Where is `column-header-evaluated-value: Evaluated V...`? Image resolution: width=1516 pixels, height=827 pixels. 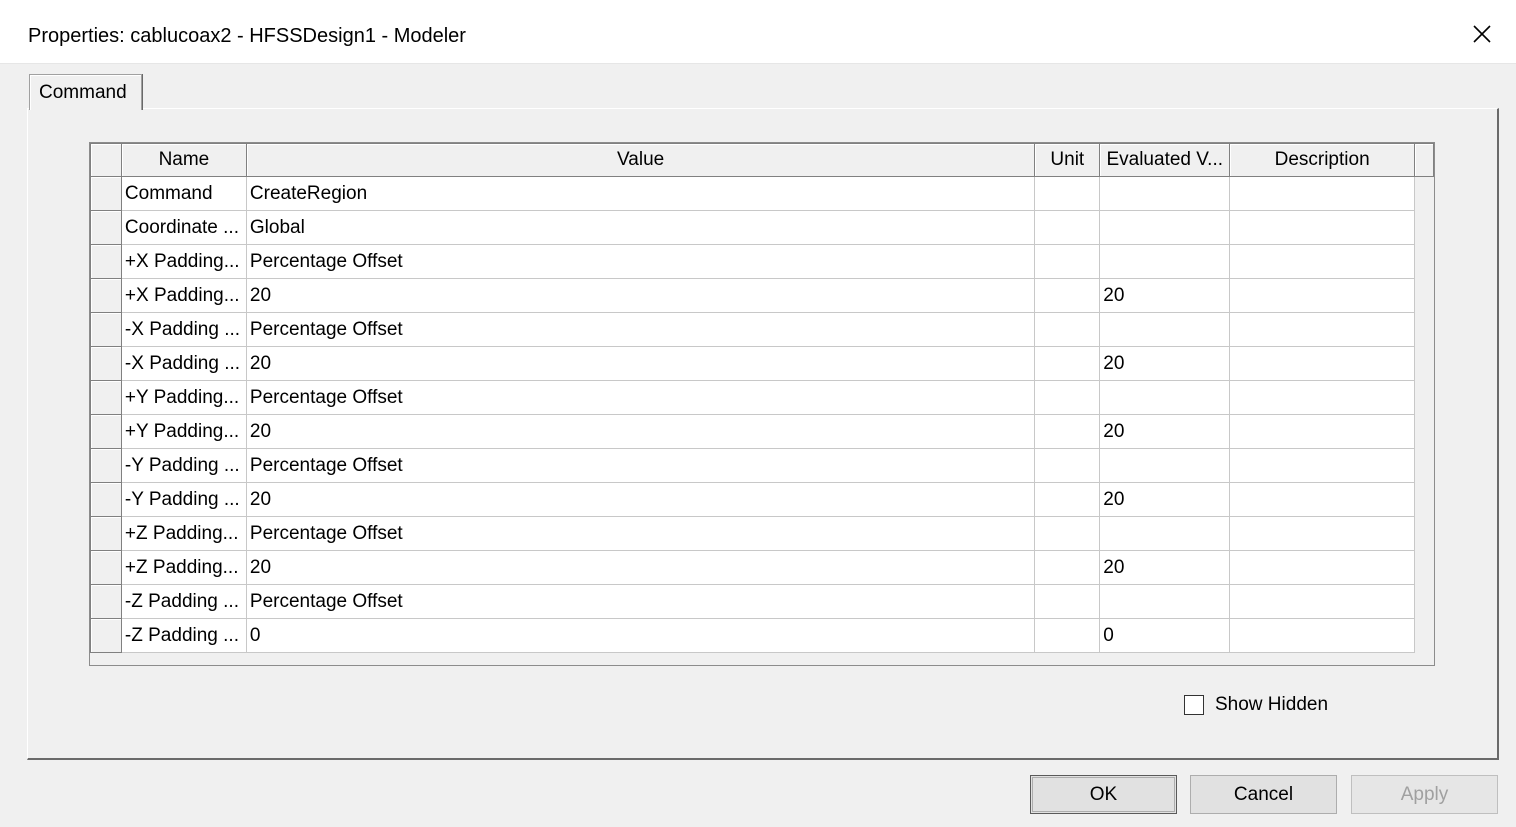 column-header-evaluated-value: Evaluated V... is located at coordinates (1165, 160).